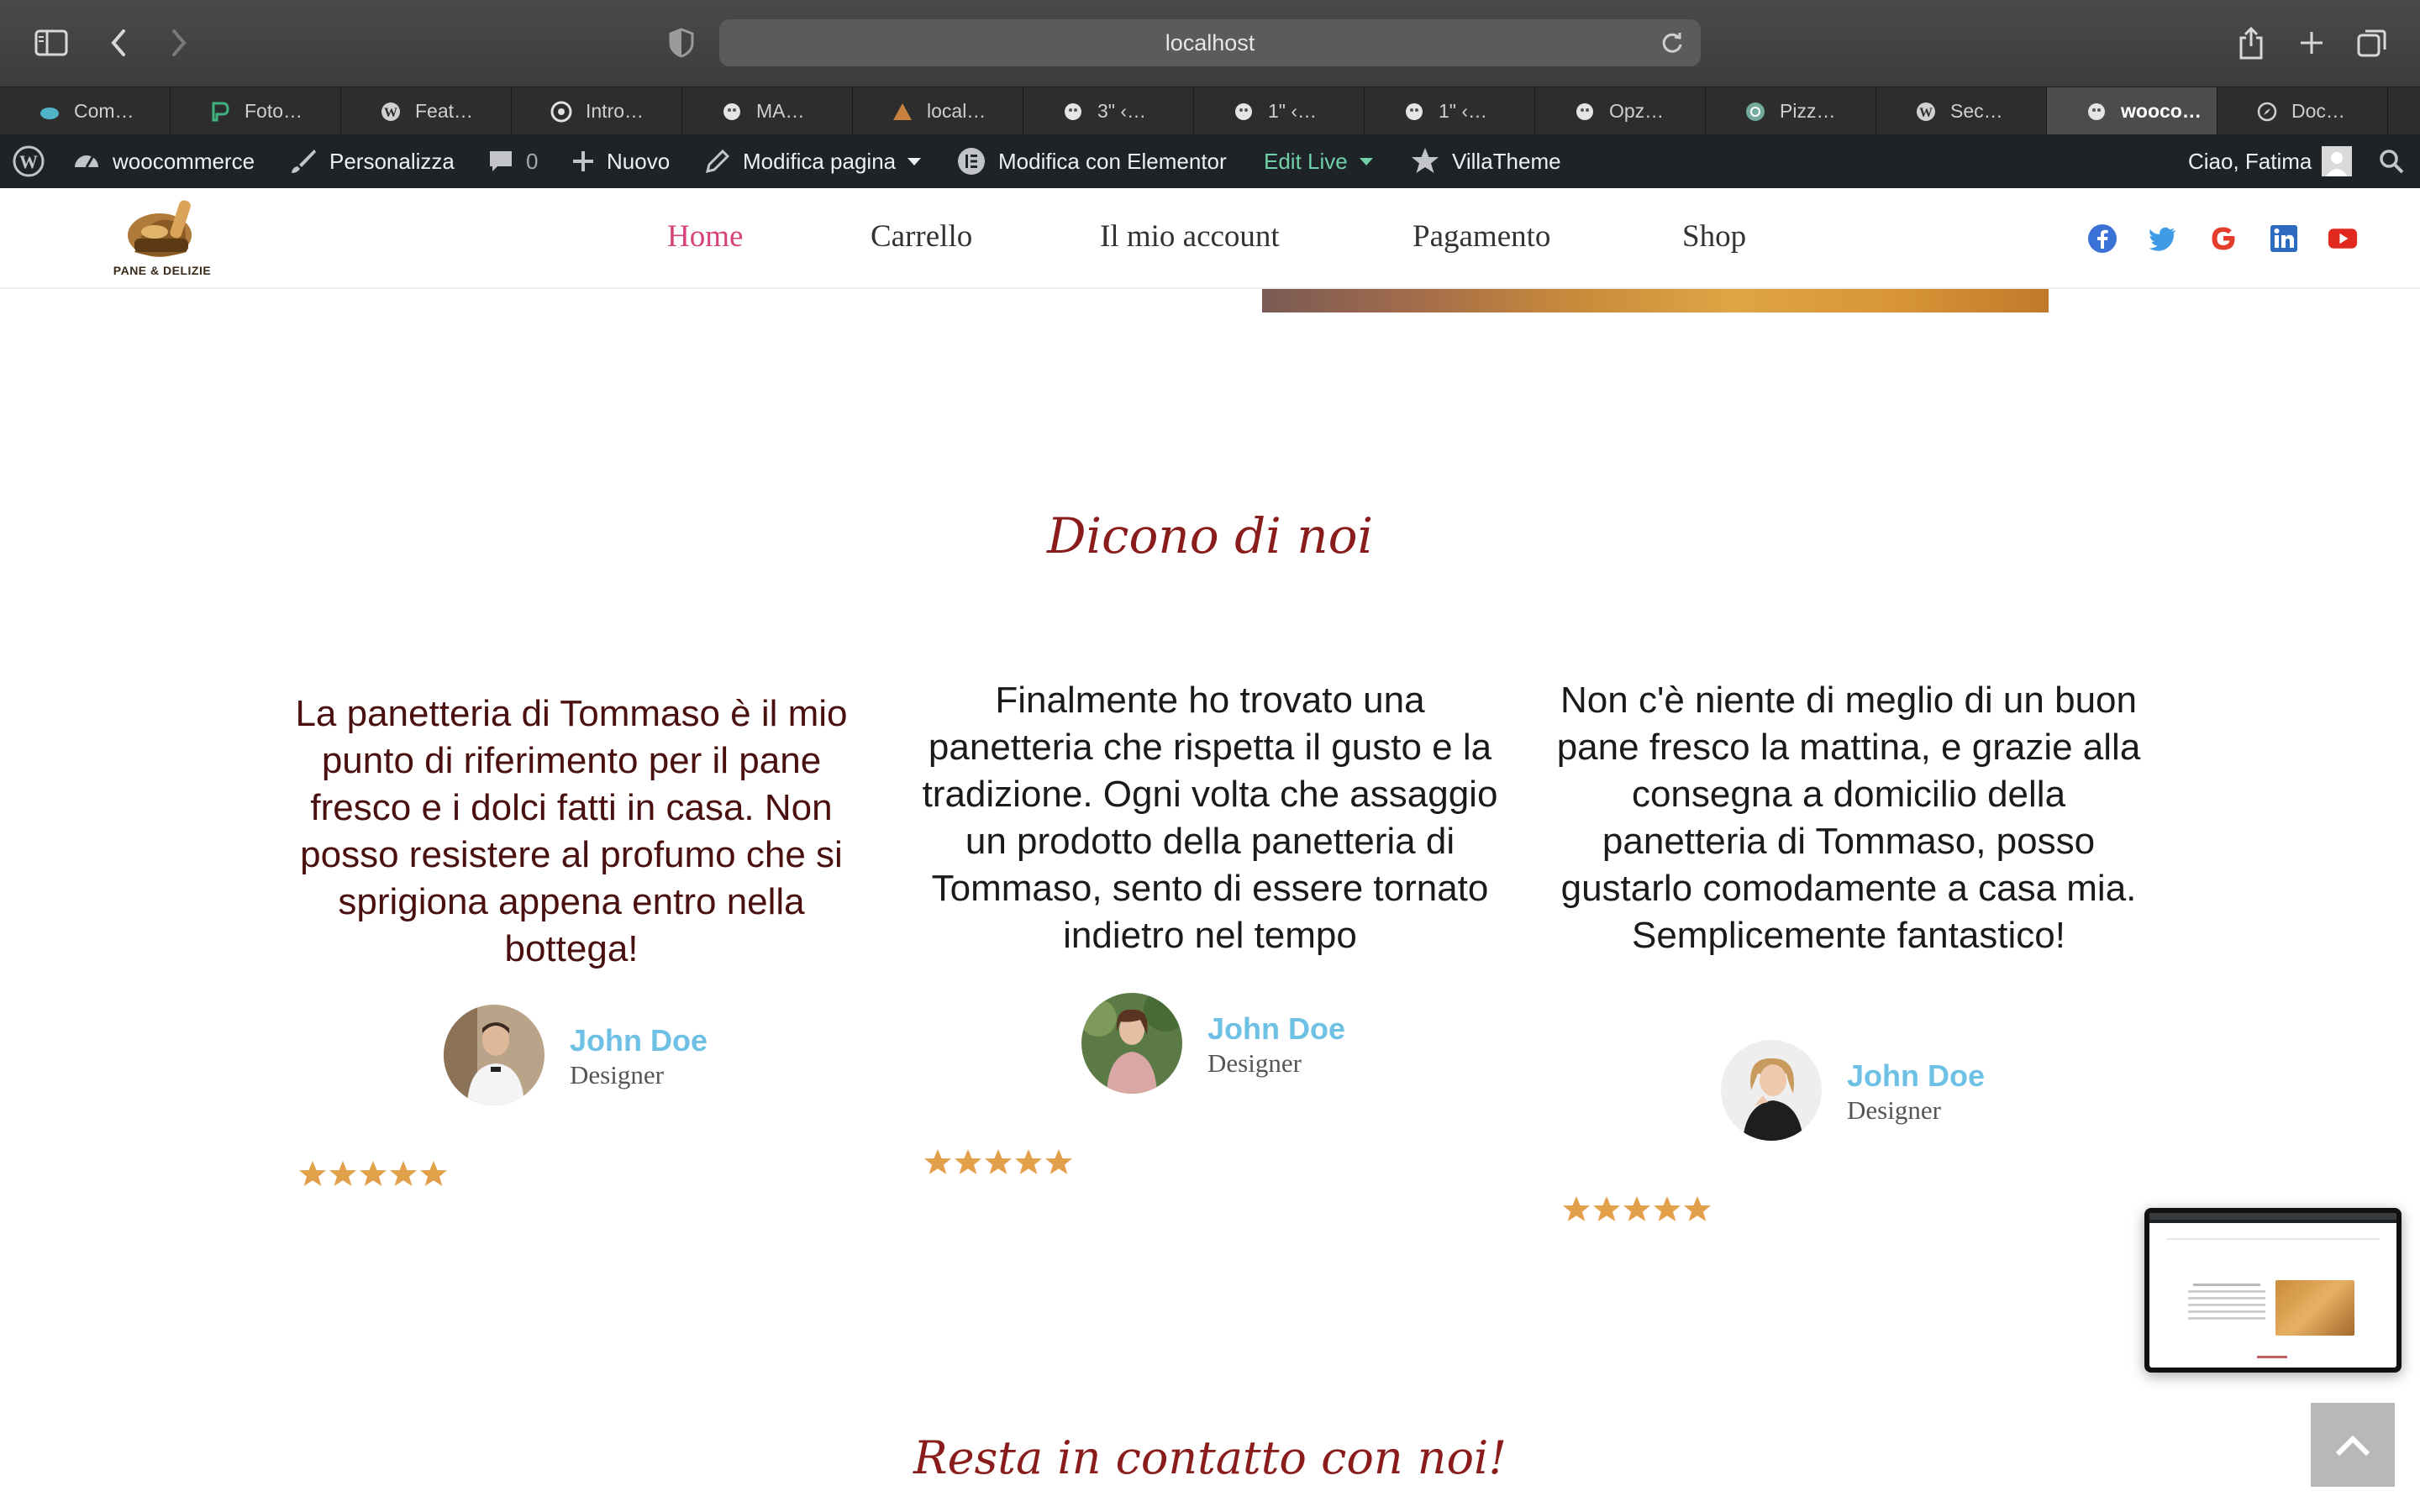 This screenshot has width=2420, height=1512. Describe the element at coordinates (501, 161) in the screenshot. I see `comment-icon` at that location.